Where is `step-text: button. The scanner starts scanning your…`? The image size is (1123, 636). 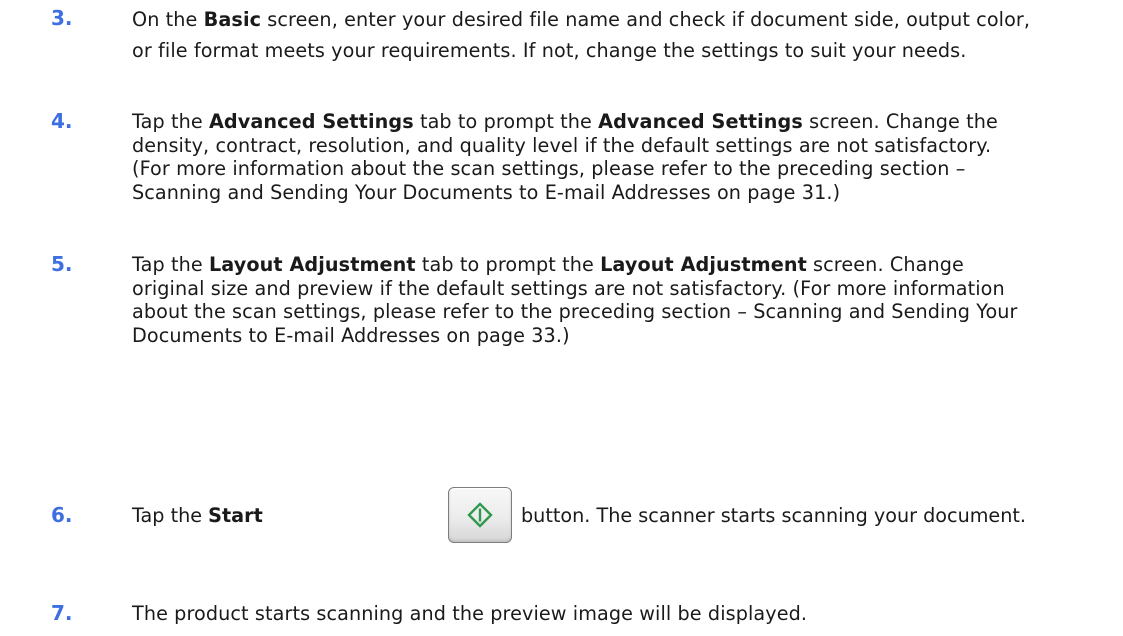 step-text: button. The scanner starts scanning your… is located at coordinates (773, 515).